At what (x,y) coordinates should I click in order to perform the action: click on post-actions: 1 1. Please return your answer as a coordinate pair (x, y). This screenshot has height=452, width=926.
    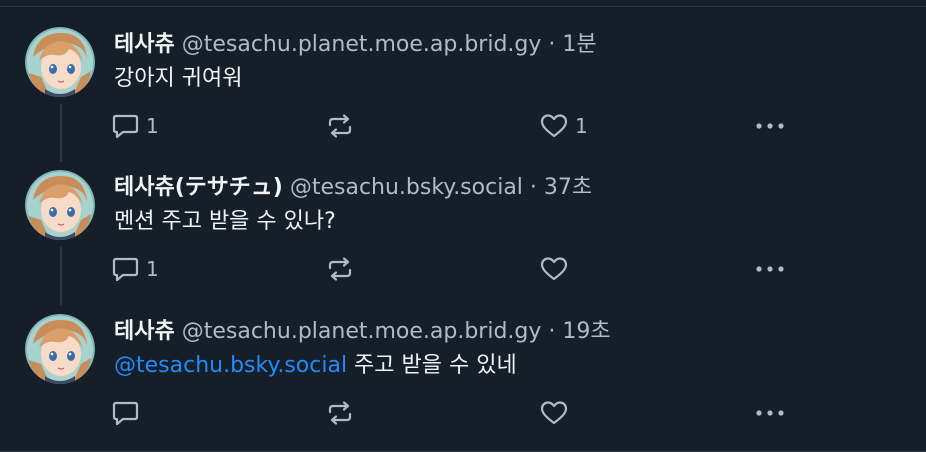
    Looking at the image, I should click on (463, 126).